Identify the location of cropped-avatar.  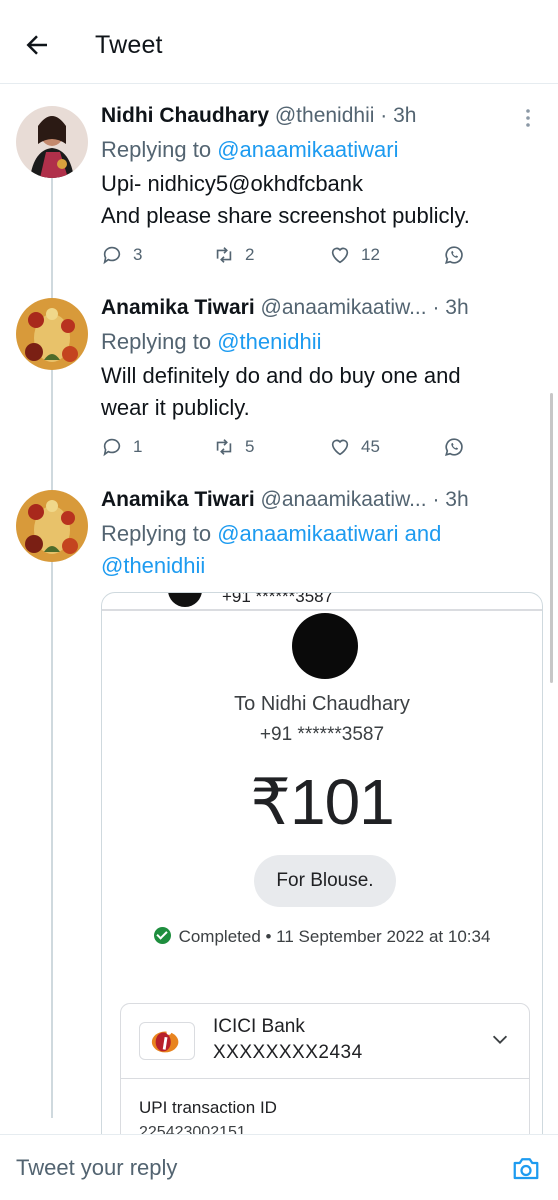
(185, 600).